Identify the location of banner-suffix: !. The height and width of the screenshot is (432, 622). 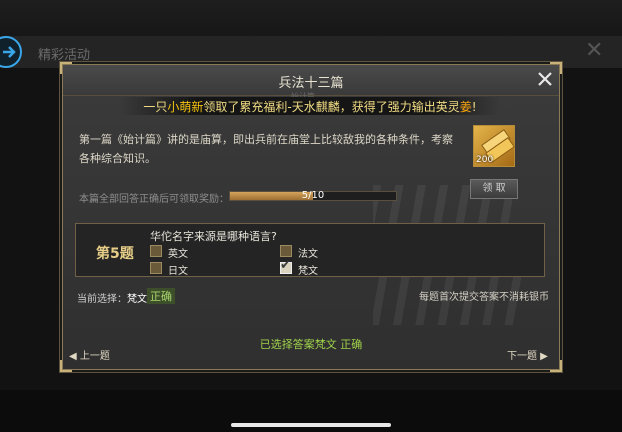
(474, 107).